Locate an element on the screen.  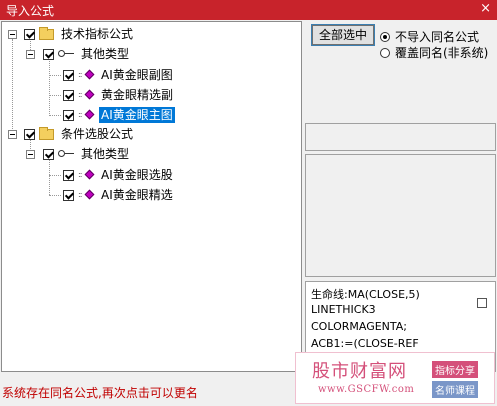
radio-label: 覆盖同名(非系统) is located at coordinates (442, 53).